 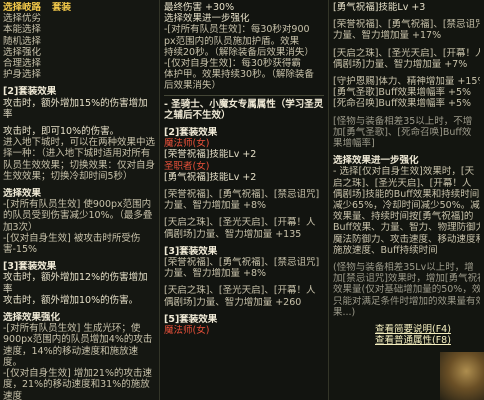 What do you see at coordinates (406, 290) in the screenshot?
I see `block6-line: 效果量(仅对基础增加量的50%，效果` at bounding box center [406, 290].